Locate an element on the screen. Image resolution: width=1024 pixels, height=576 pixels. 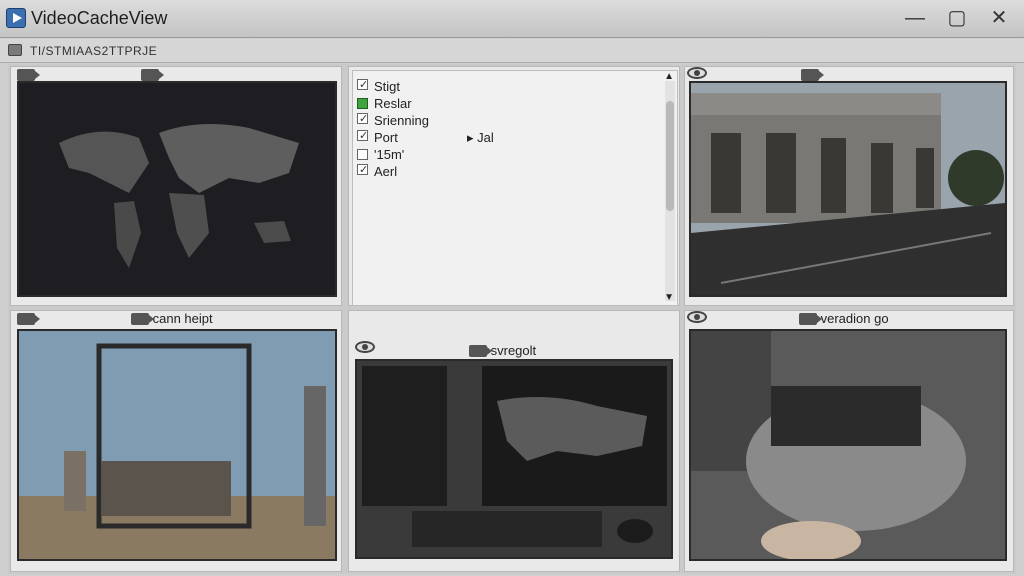
close-button: ✕ is located at coordinates (999, 18).